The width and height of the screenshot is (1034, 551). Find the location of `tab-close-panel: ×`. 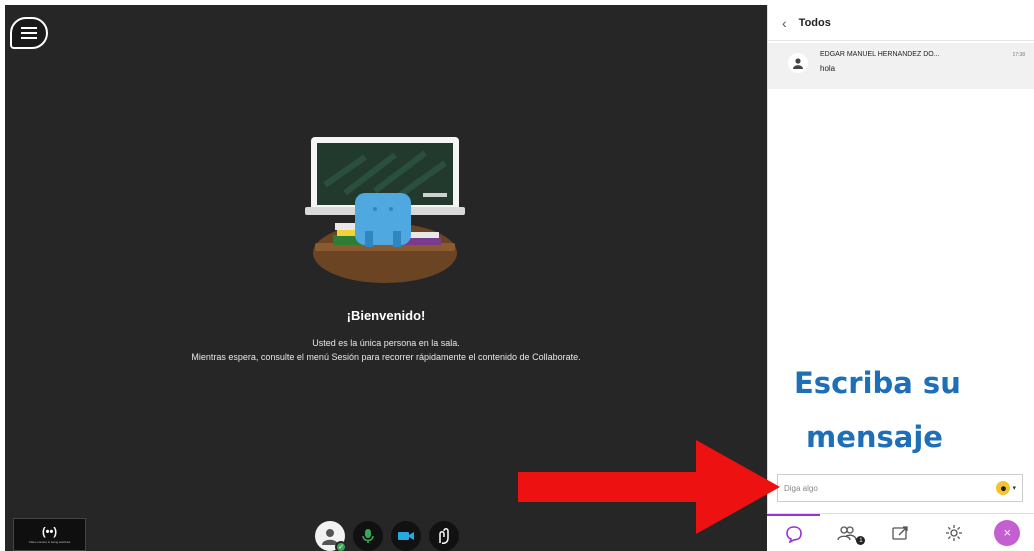

tab-close-panel: × is located at coordinates (1007, 532).